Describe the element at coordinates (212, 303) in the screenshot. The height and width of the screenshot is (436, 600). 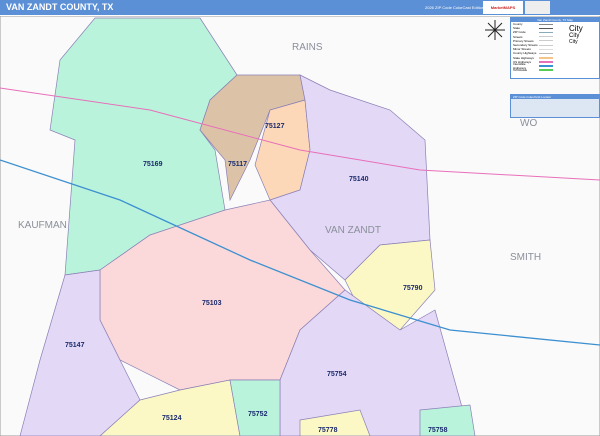
I see `zip-label-75103: 75103` at that location.